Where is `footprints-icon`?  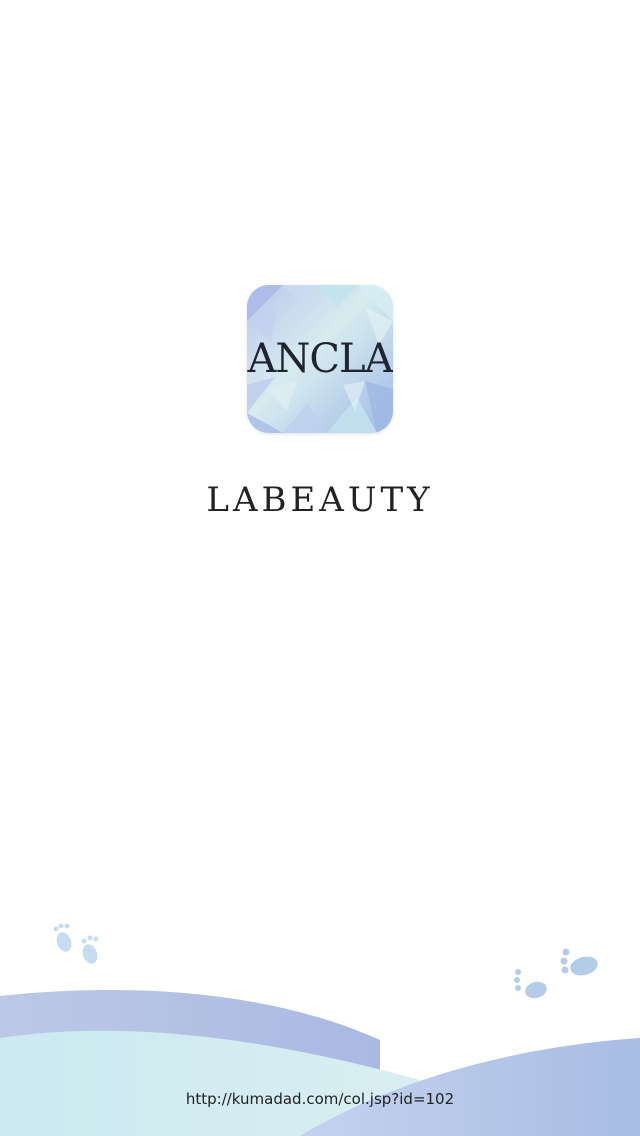
footprints-icon is located at coordinates (76, 943).